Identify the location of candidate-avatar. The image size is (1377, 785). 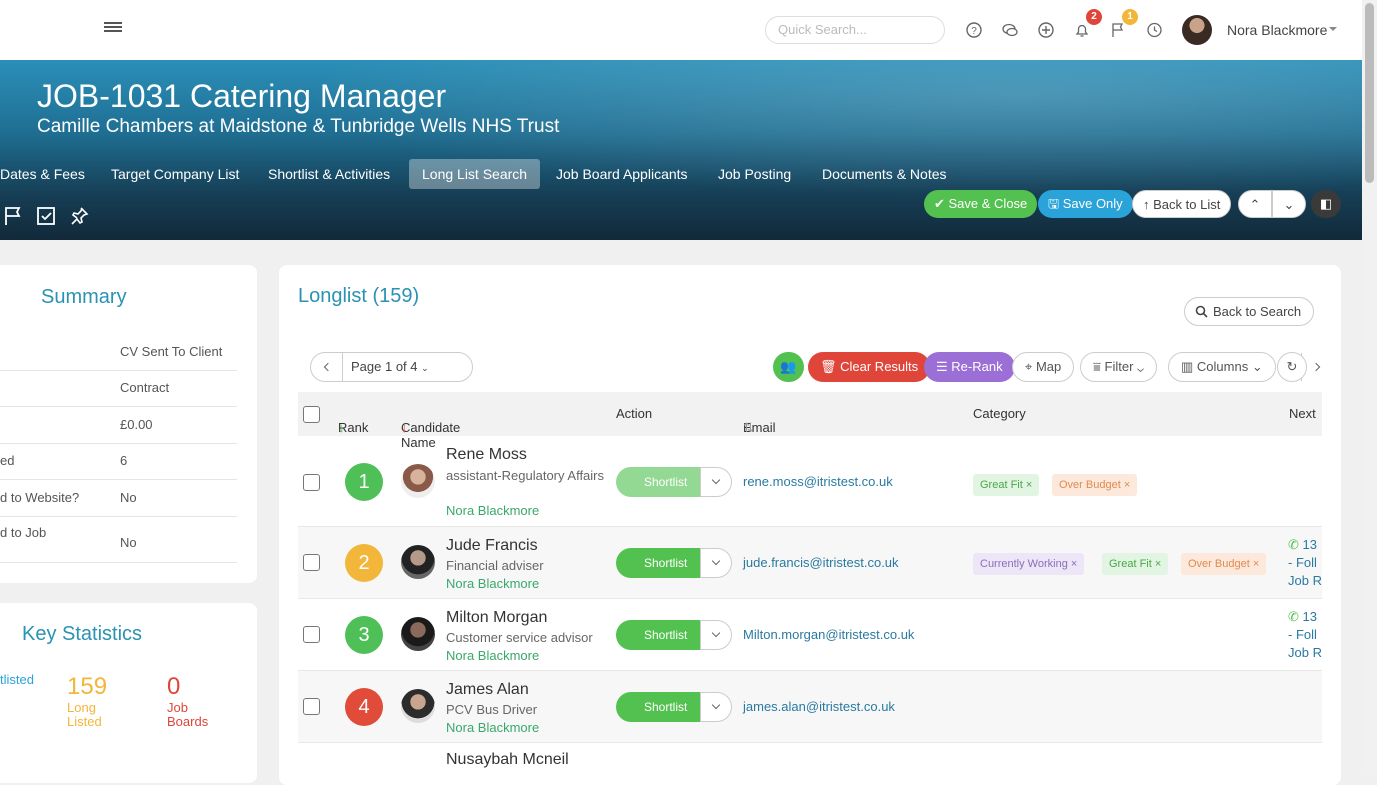
(418, 481).